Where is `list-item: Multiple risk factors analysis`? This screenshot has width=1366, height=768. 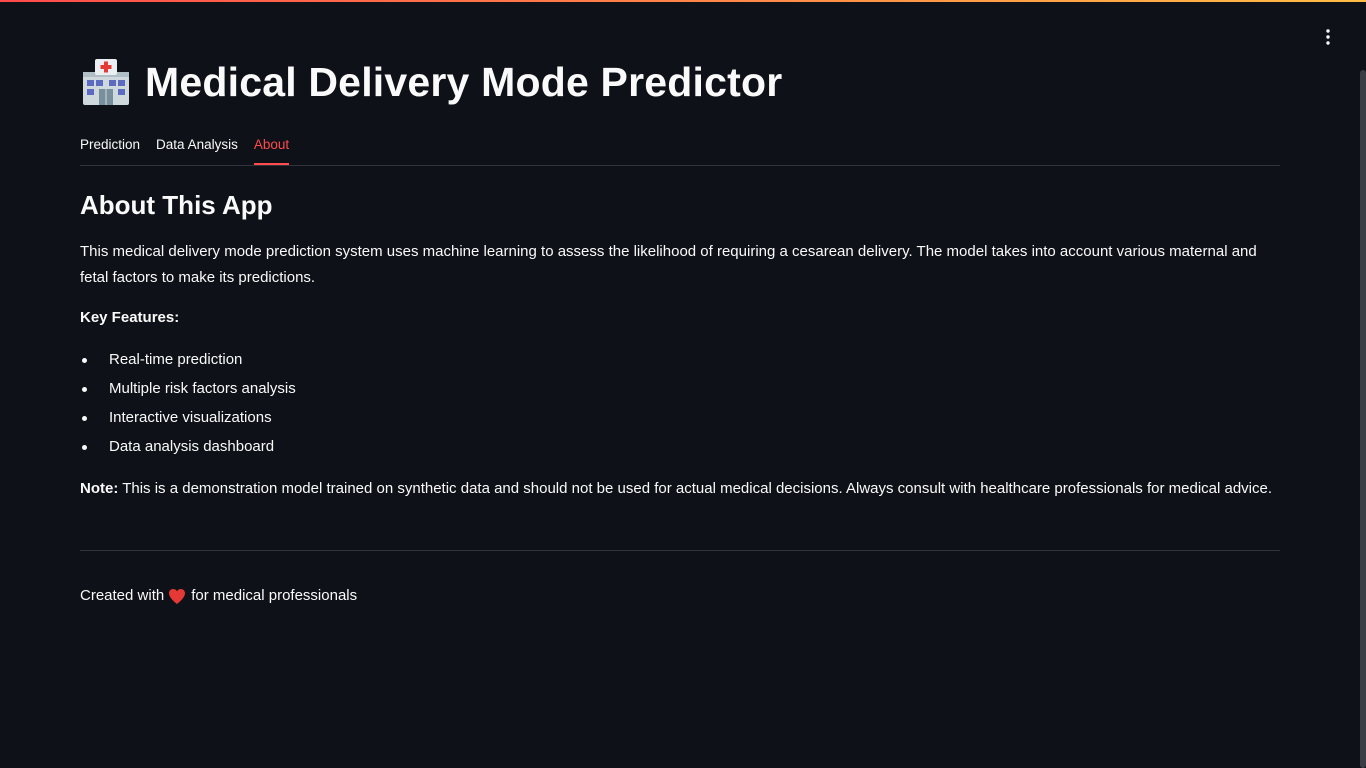 list-item: Multiple risk factors analysis is located at coordinates (188, 390).